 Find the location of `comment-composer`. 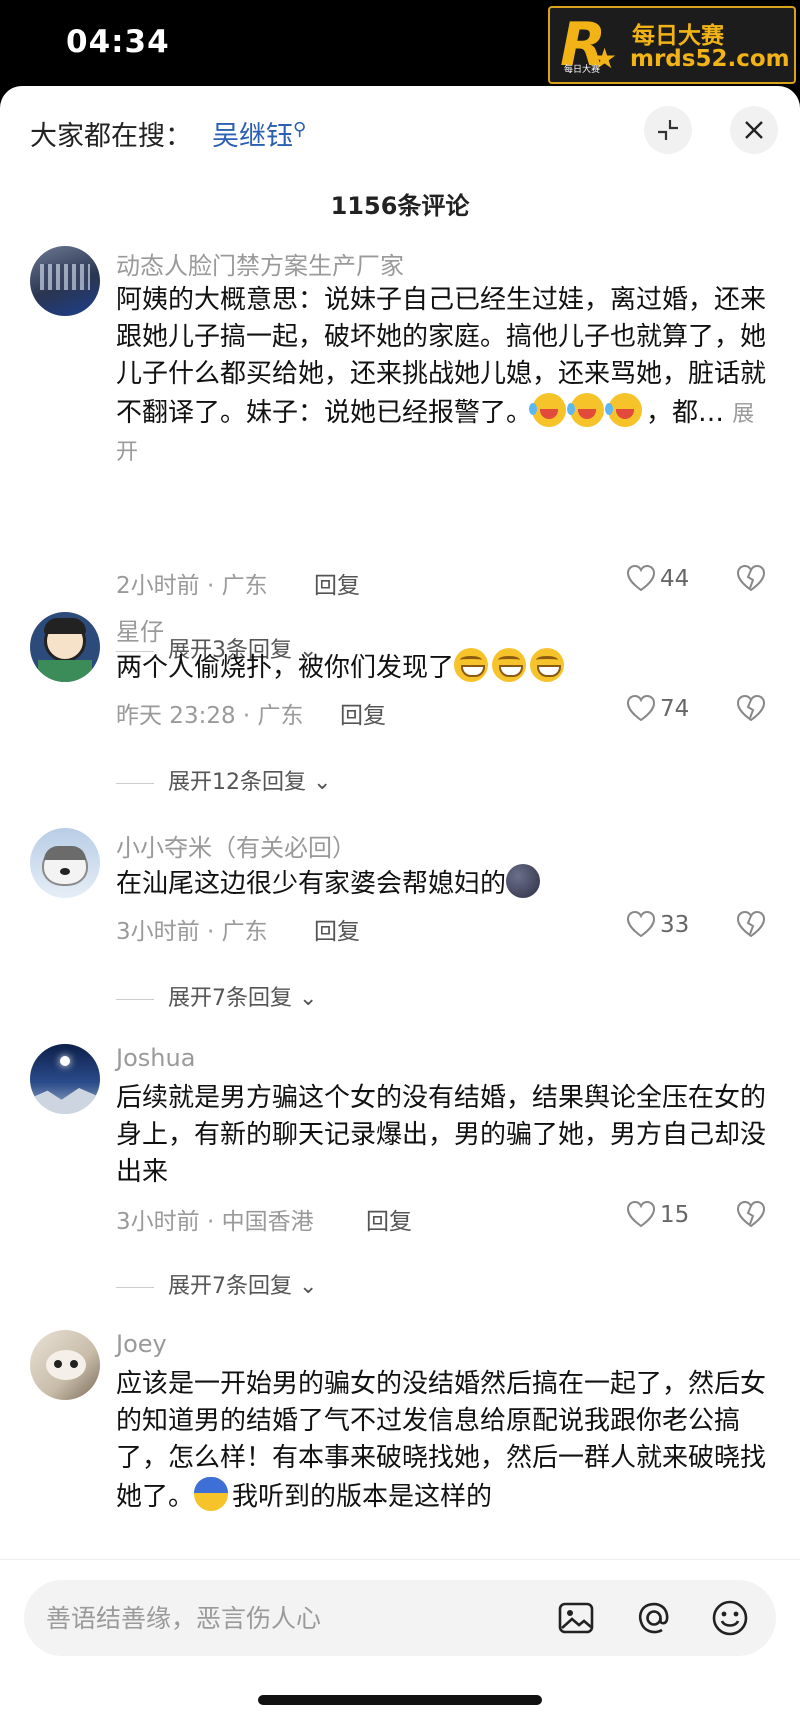

comment-composer is located at coordinates (400, 1646).